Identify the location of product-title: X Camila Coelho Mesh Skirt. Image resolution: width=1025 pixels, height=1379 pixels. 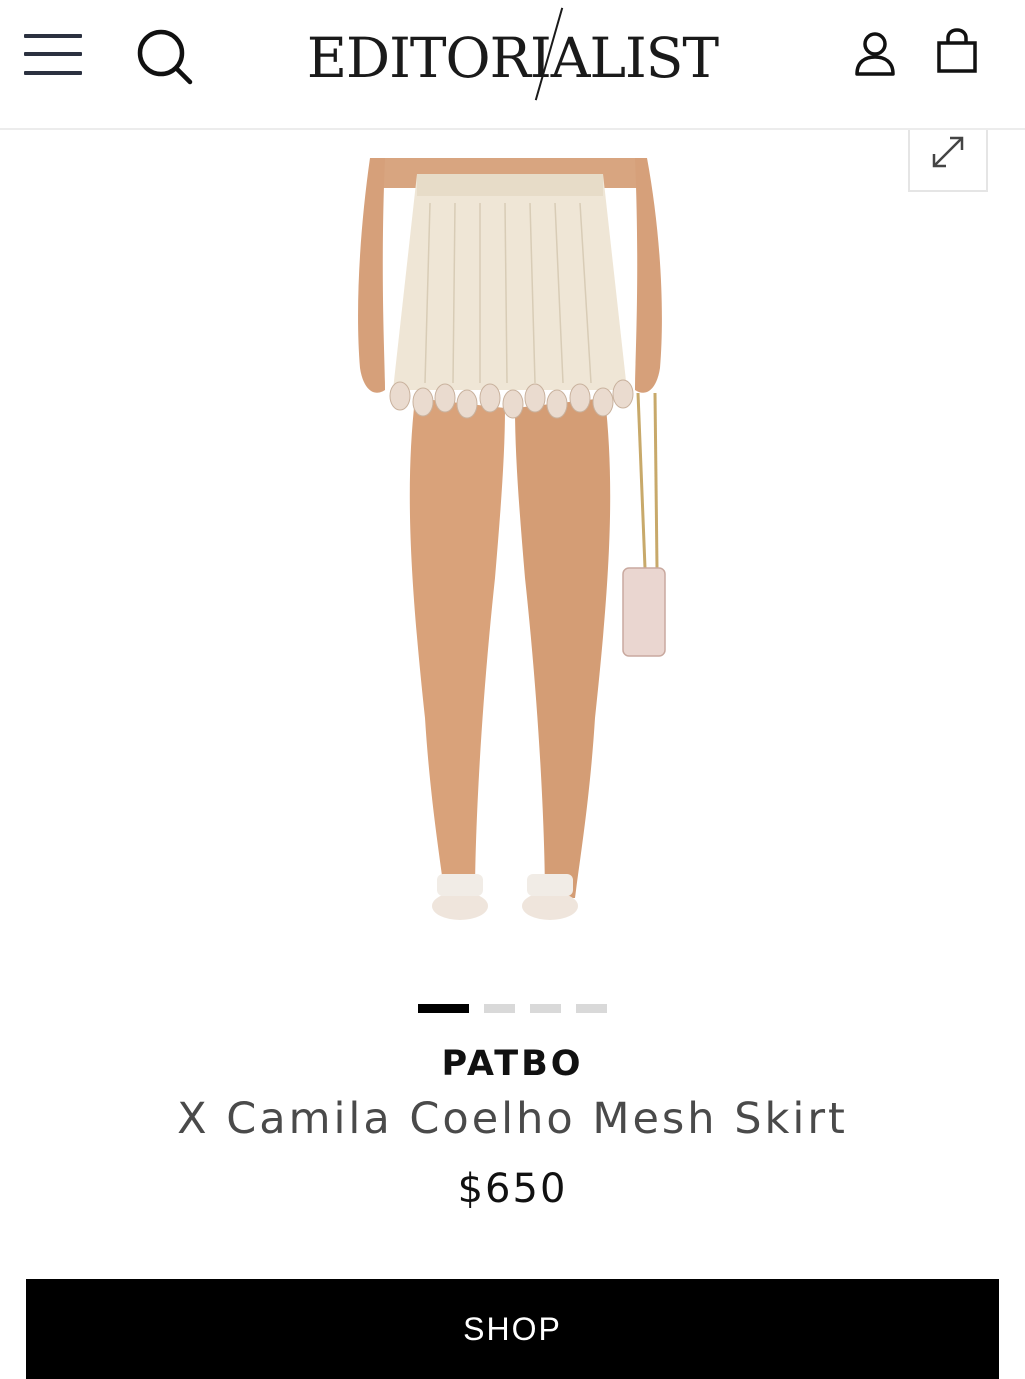
(512, 1119).